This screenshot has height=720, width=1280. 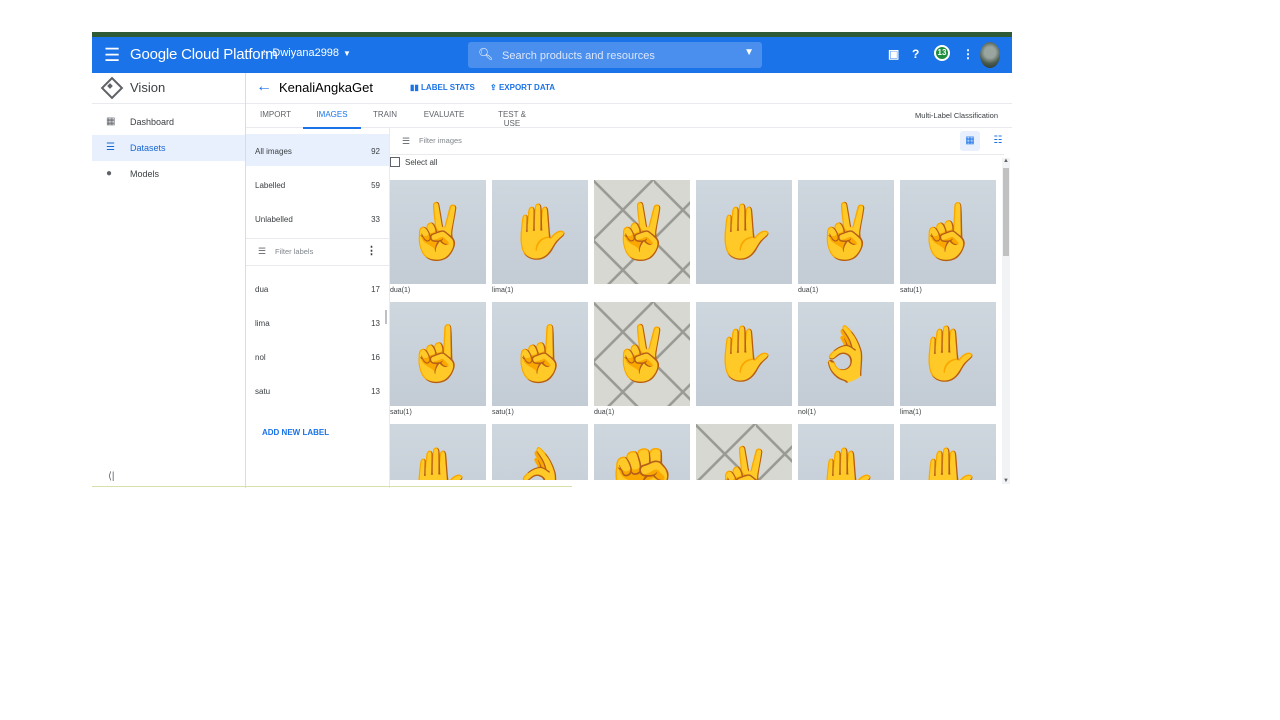 What do you see at coordinates (317, 184) in the screenshot?
I see `filter-labelled: Labelled 59` at bounding box center [317, 184].